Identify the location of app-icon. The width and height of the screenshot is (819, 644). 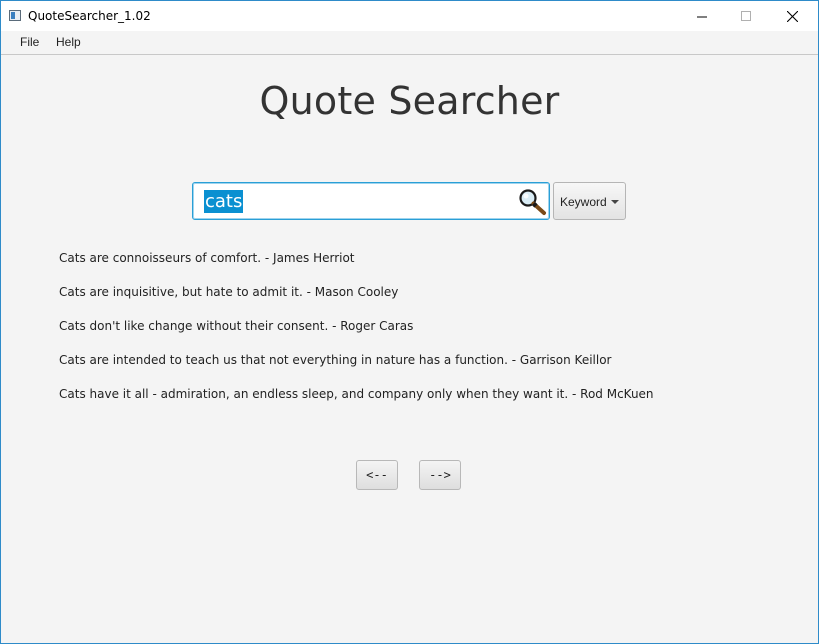
(15, 15).